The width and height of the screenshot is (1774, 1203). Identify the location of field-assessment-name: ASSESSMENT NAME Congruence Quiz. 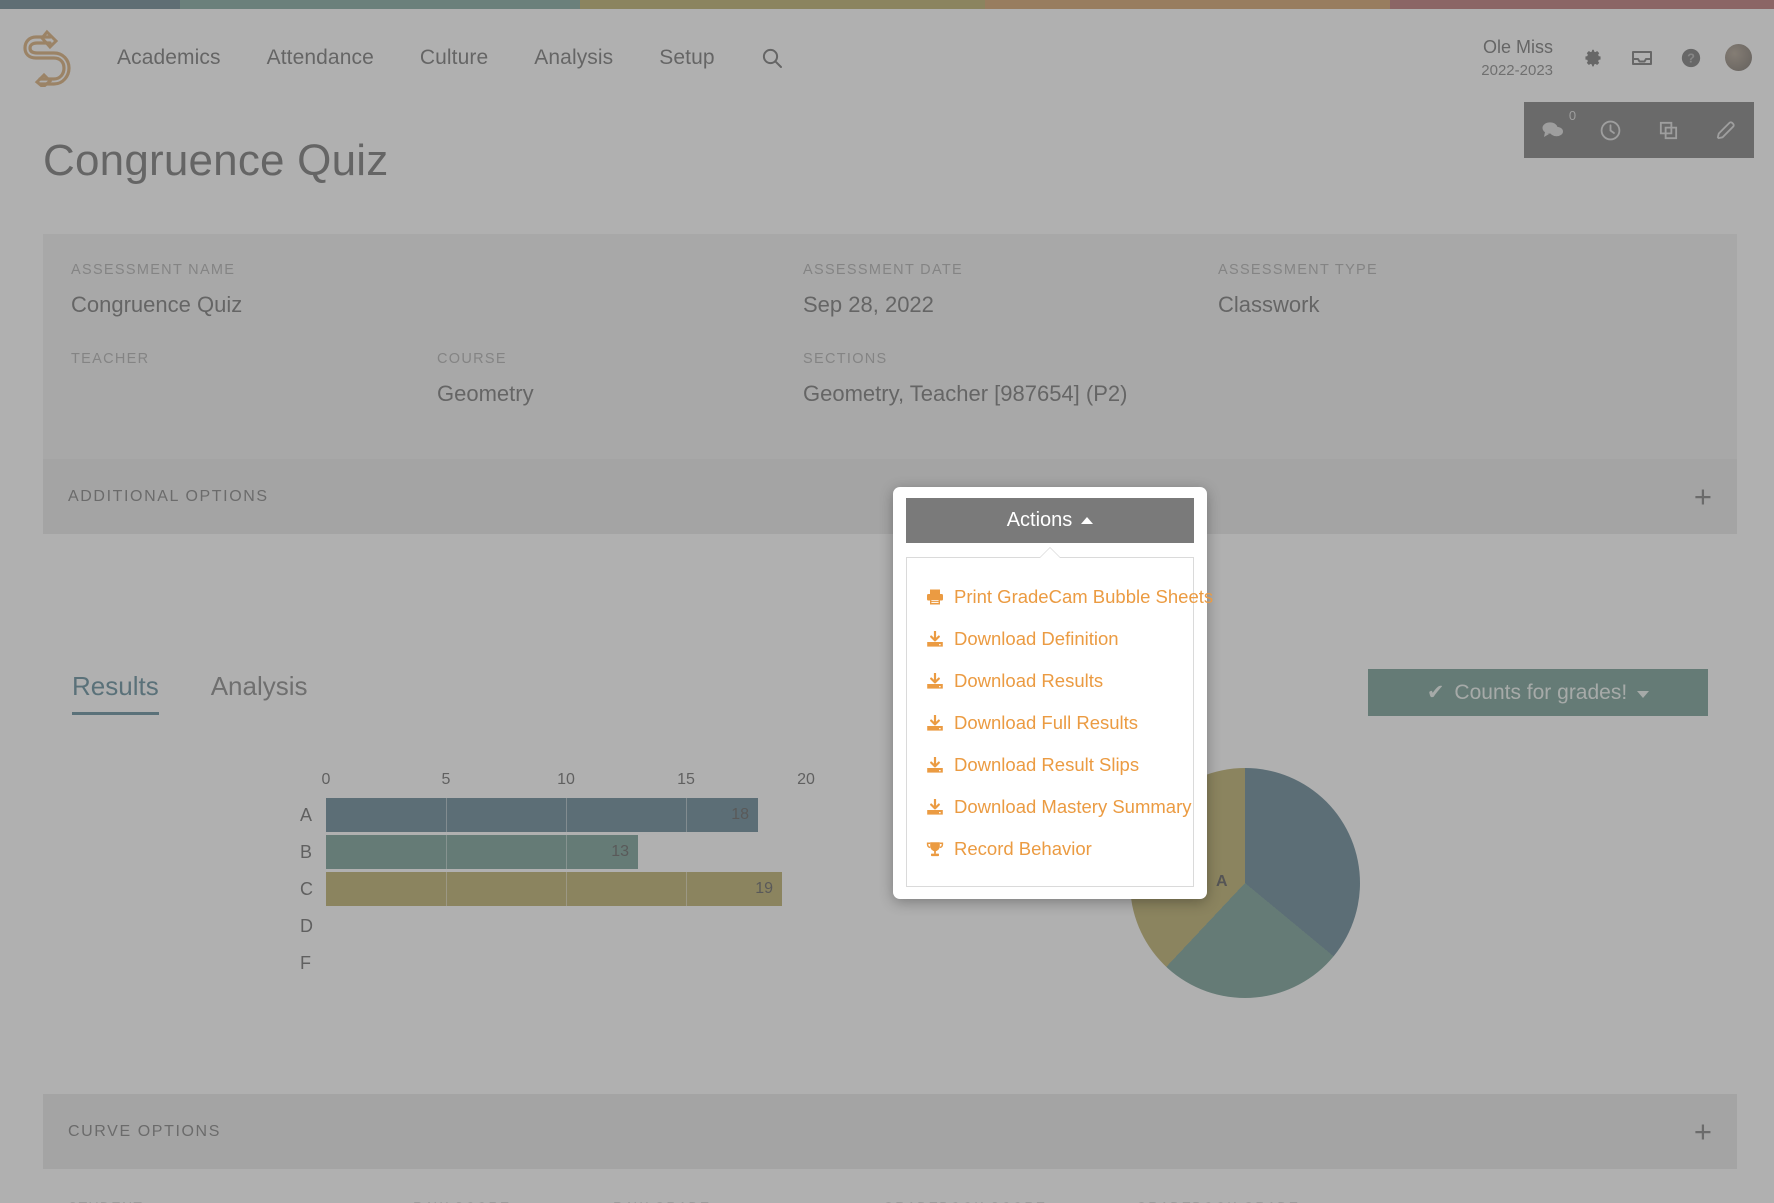
(156, 290).